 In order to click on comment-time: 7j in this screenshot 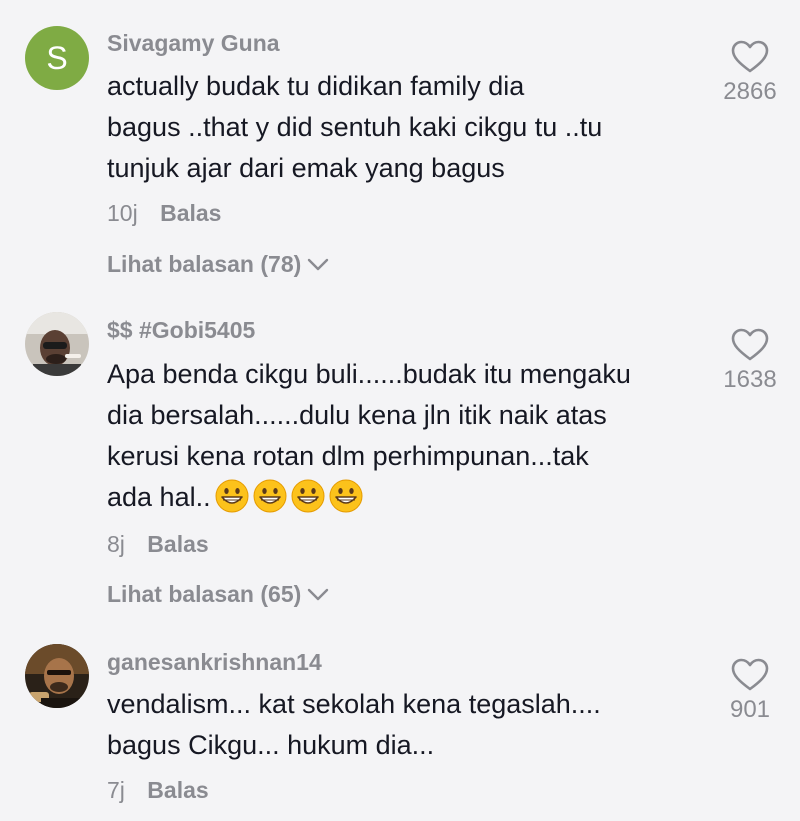, I will do `click(116, 790)`.